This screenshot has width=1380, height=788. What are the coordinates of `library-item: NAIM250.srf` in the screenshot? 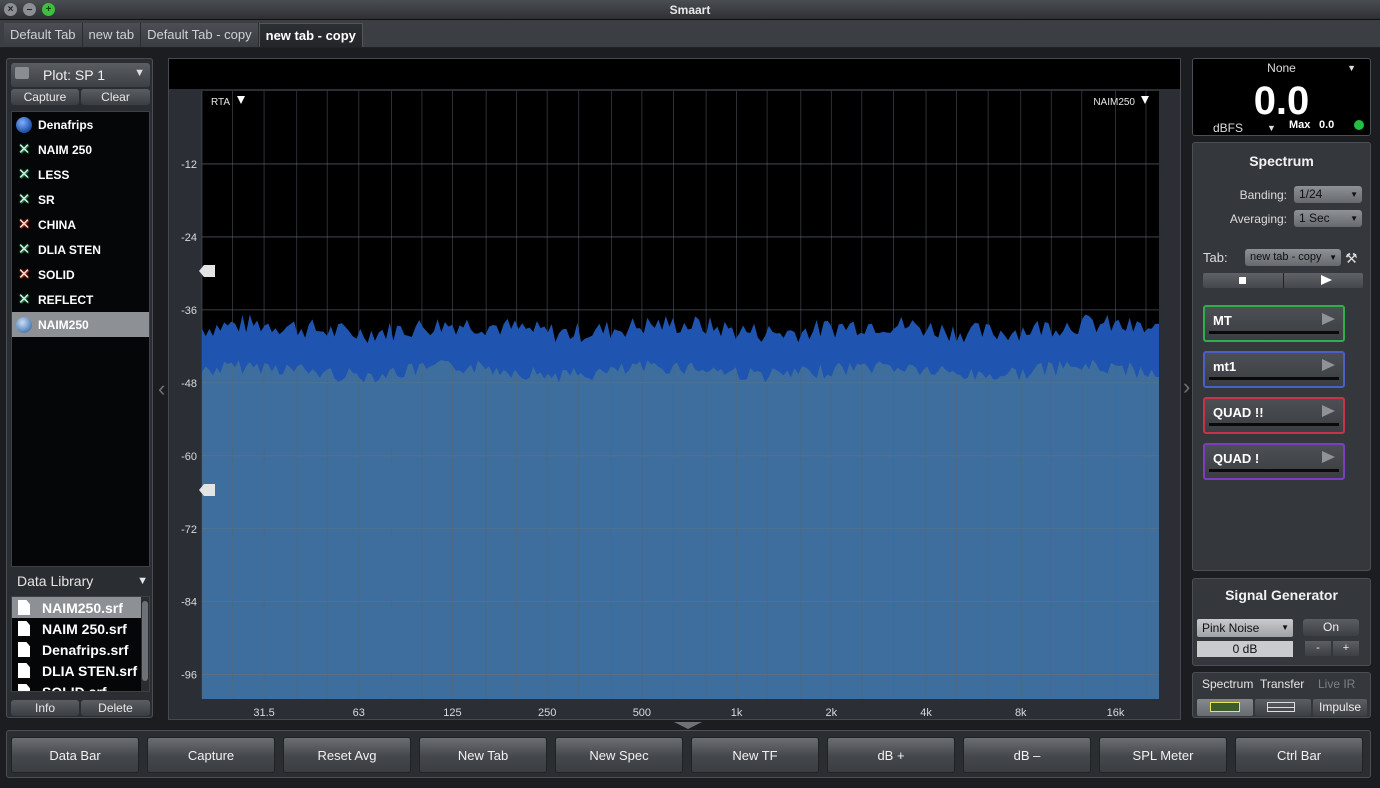 It's located at (80, 607).